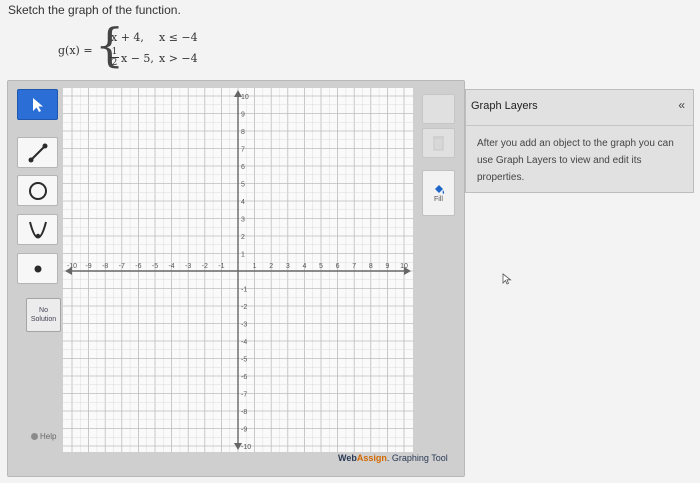  I want to click on no-solution-line2: Solution, so click(43, 319).